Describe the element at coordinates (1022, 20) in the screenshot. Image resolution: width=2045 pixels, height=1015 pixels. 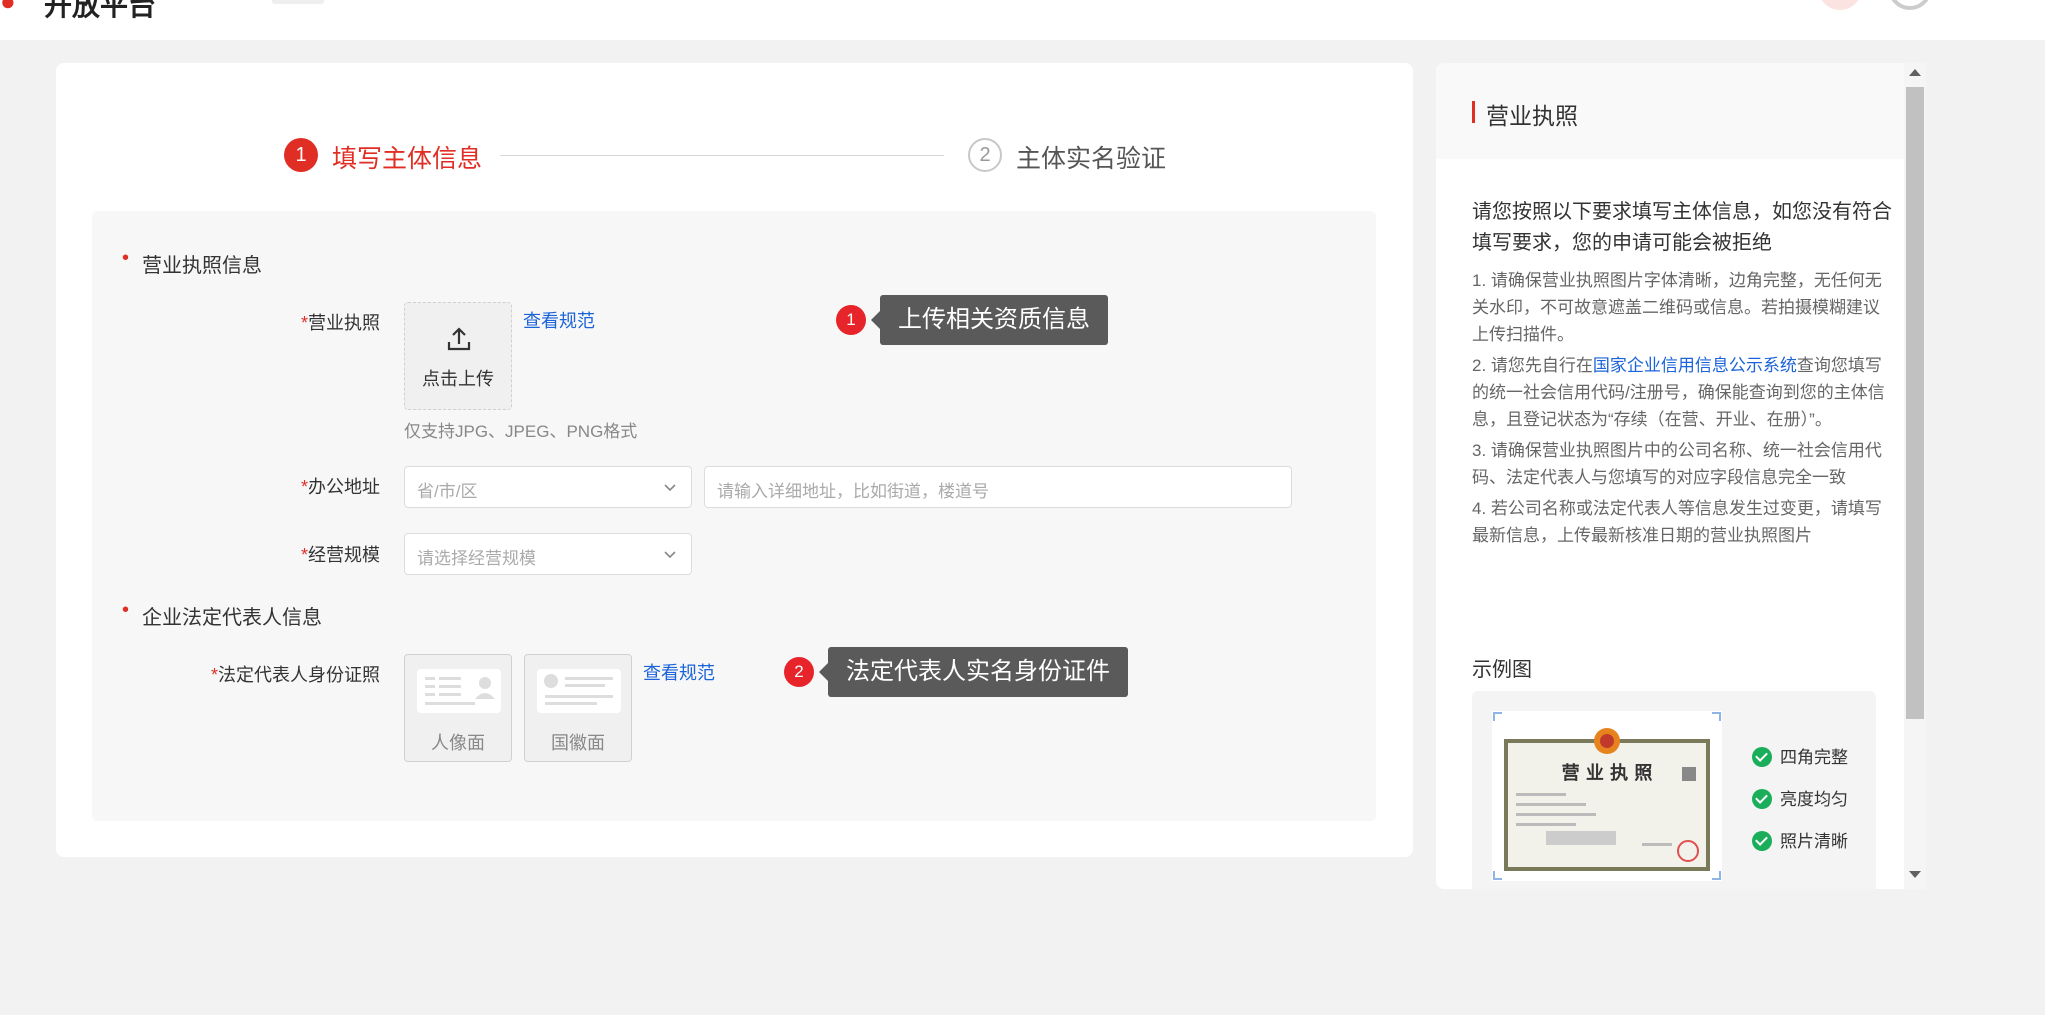
I see `top-header: ● 开放平台` at that location.